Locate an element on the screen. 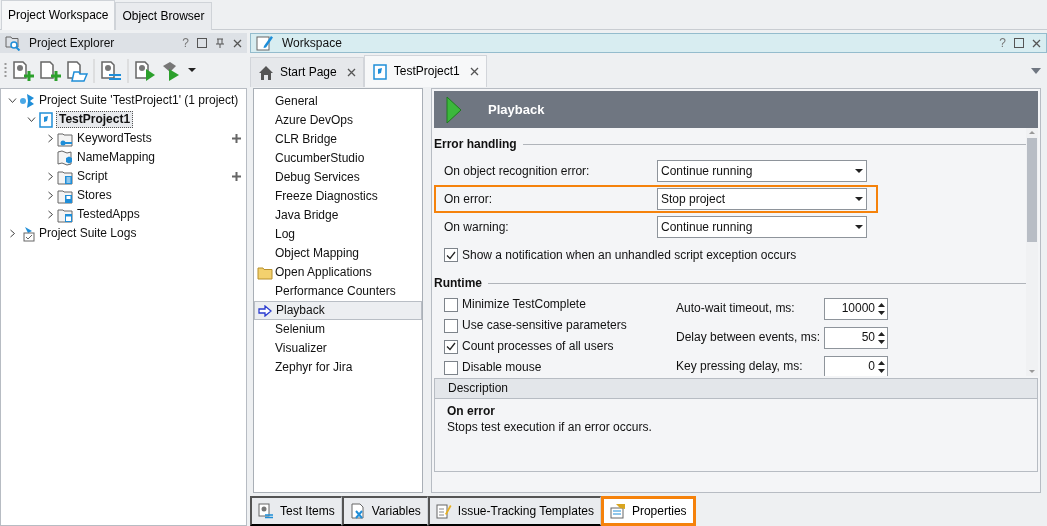  tree-item: TestedApps is located at coordinates (108, 214).